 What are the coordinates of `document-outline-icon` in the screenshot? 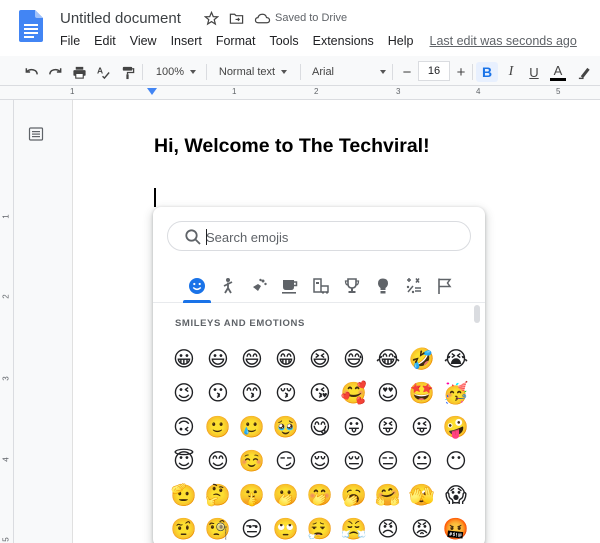 It's located at (36, 134).